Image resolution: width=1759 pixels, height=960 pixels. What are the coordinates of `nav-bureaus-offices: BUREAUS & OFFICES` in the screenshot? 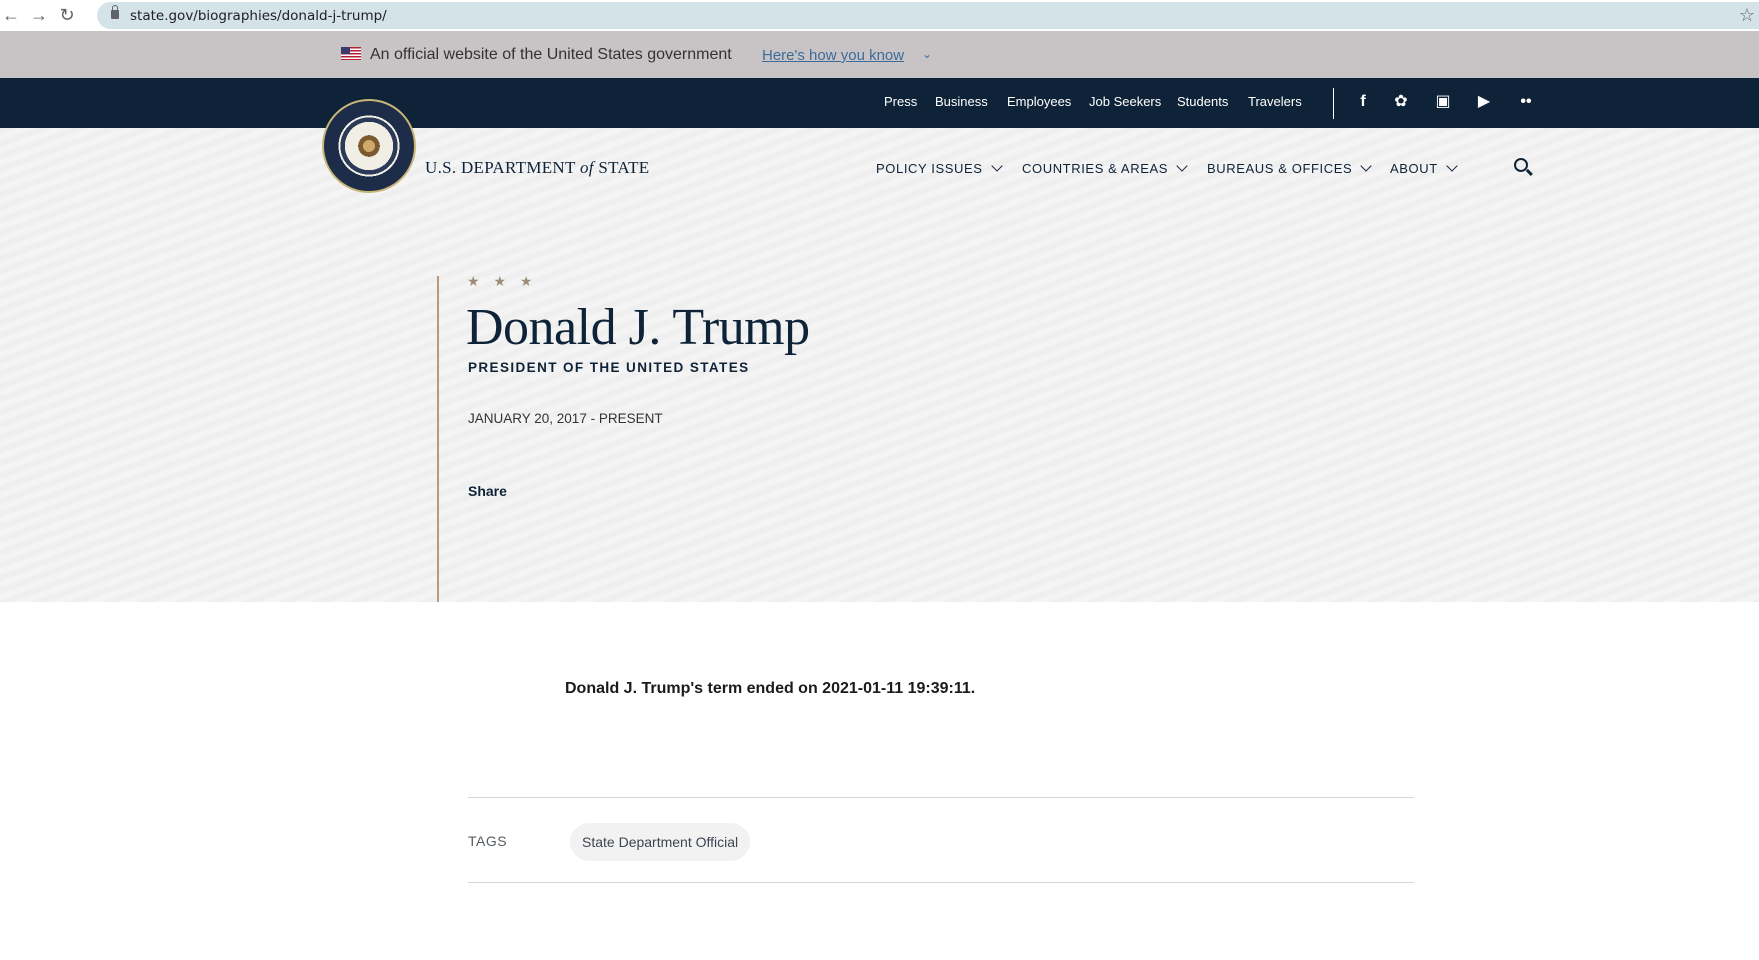 It's located at (1289, 168).